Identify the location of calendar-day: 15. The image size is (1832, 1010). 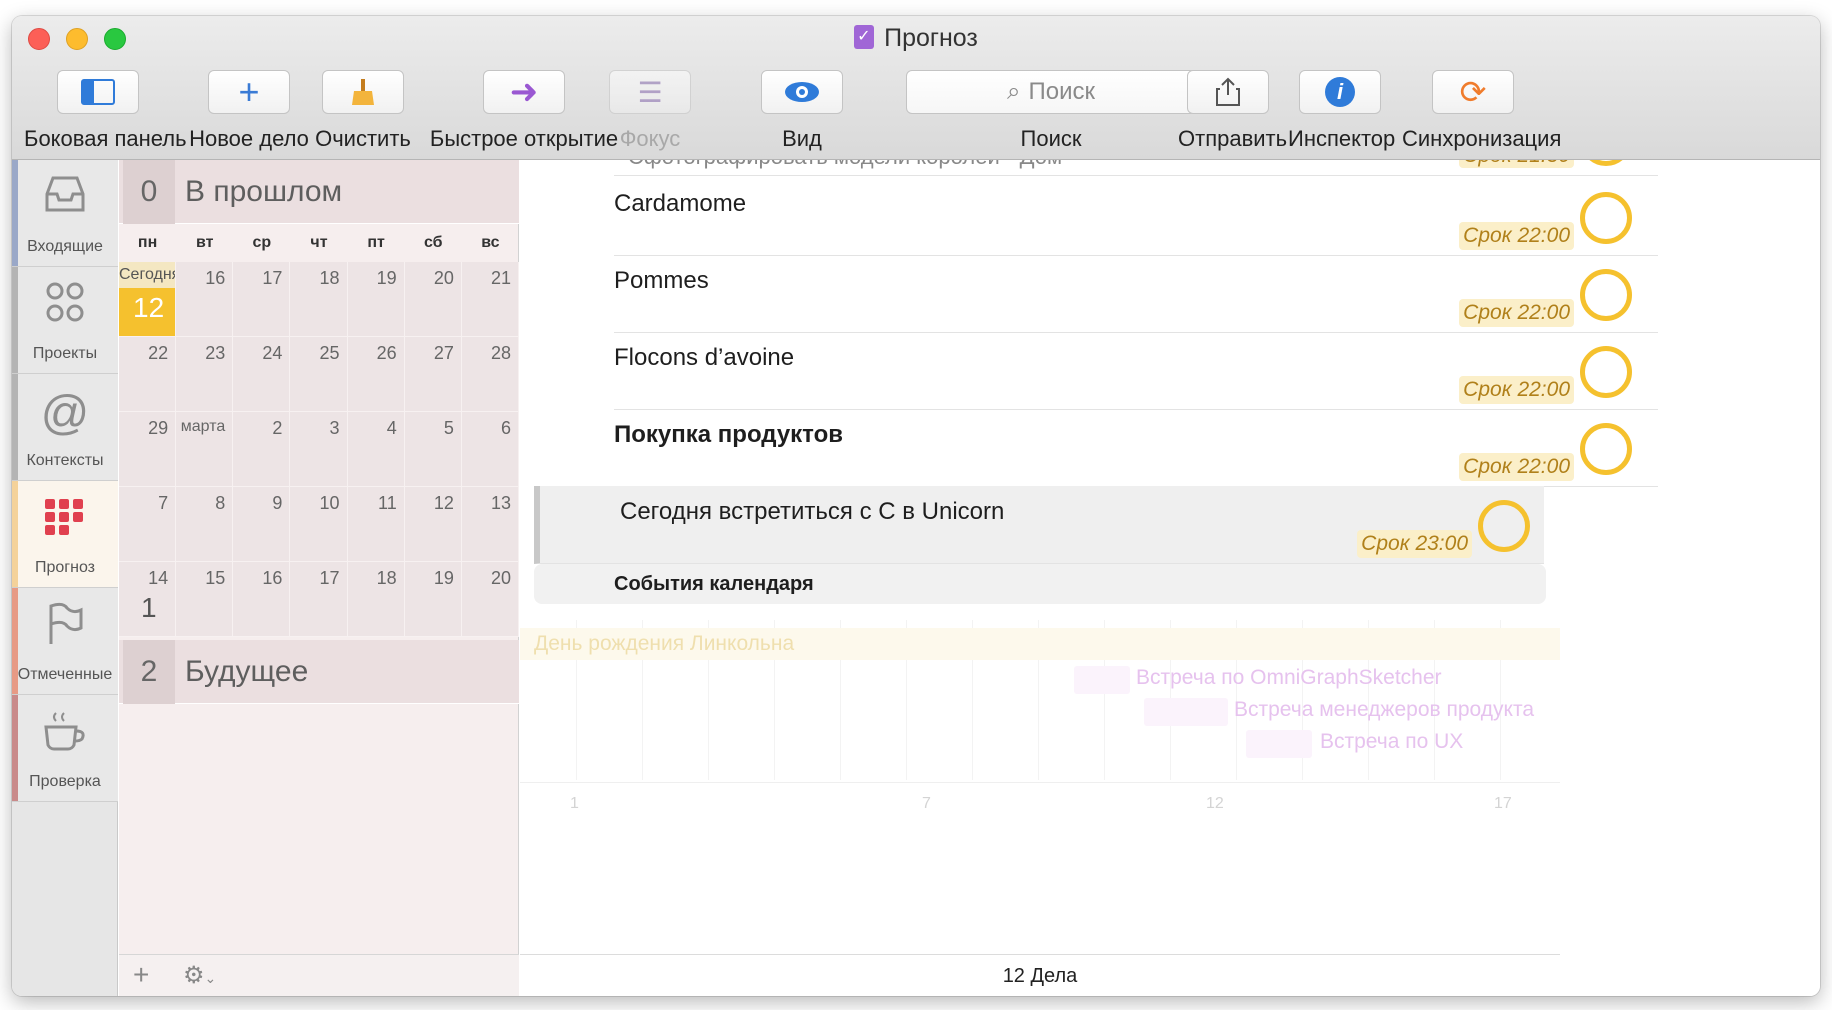
(205, 599).